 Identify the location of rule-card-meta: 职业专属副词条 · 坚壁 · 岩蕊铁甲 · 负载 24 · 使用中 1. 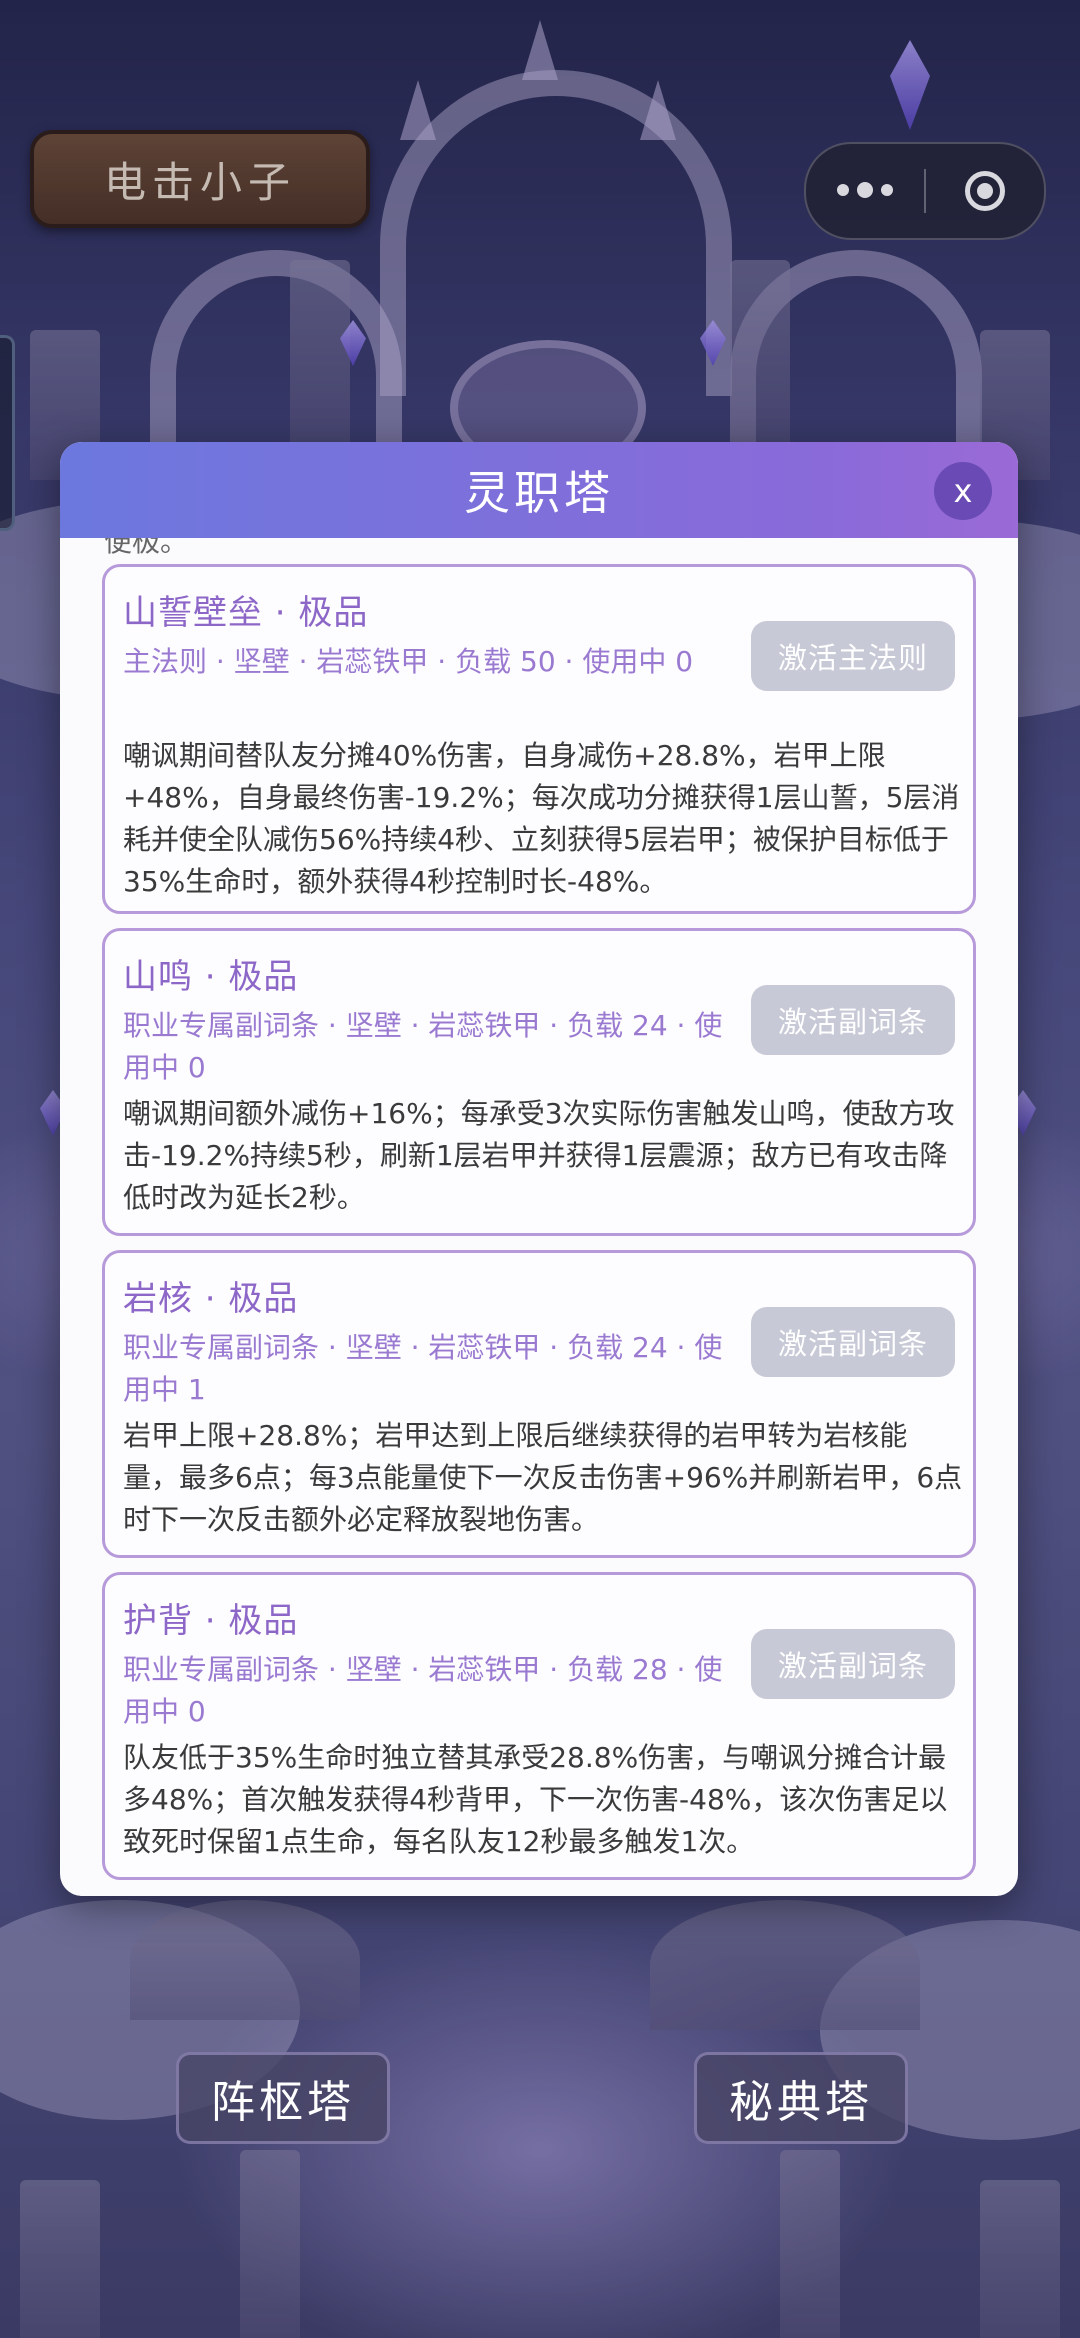
(423, 1368).